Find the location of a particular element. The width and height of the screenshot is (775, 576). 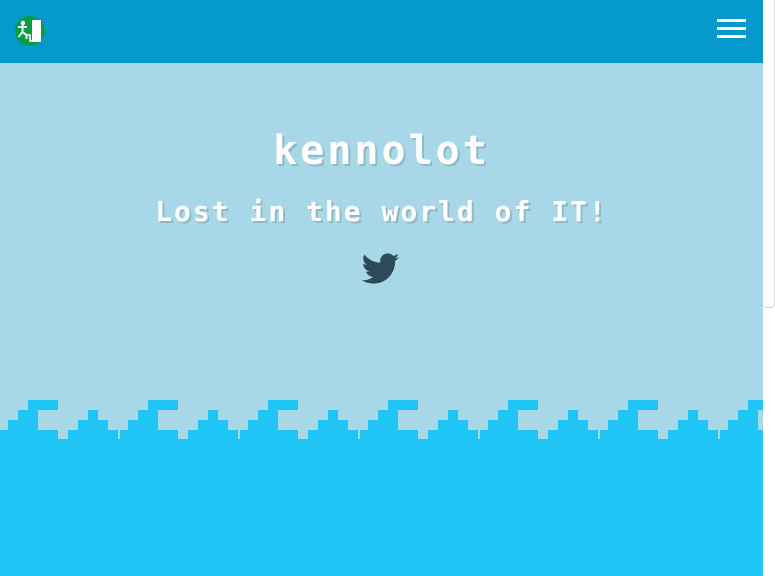

menu-bar-top is located at coordinates (731, 20).